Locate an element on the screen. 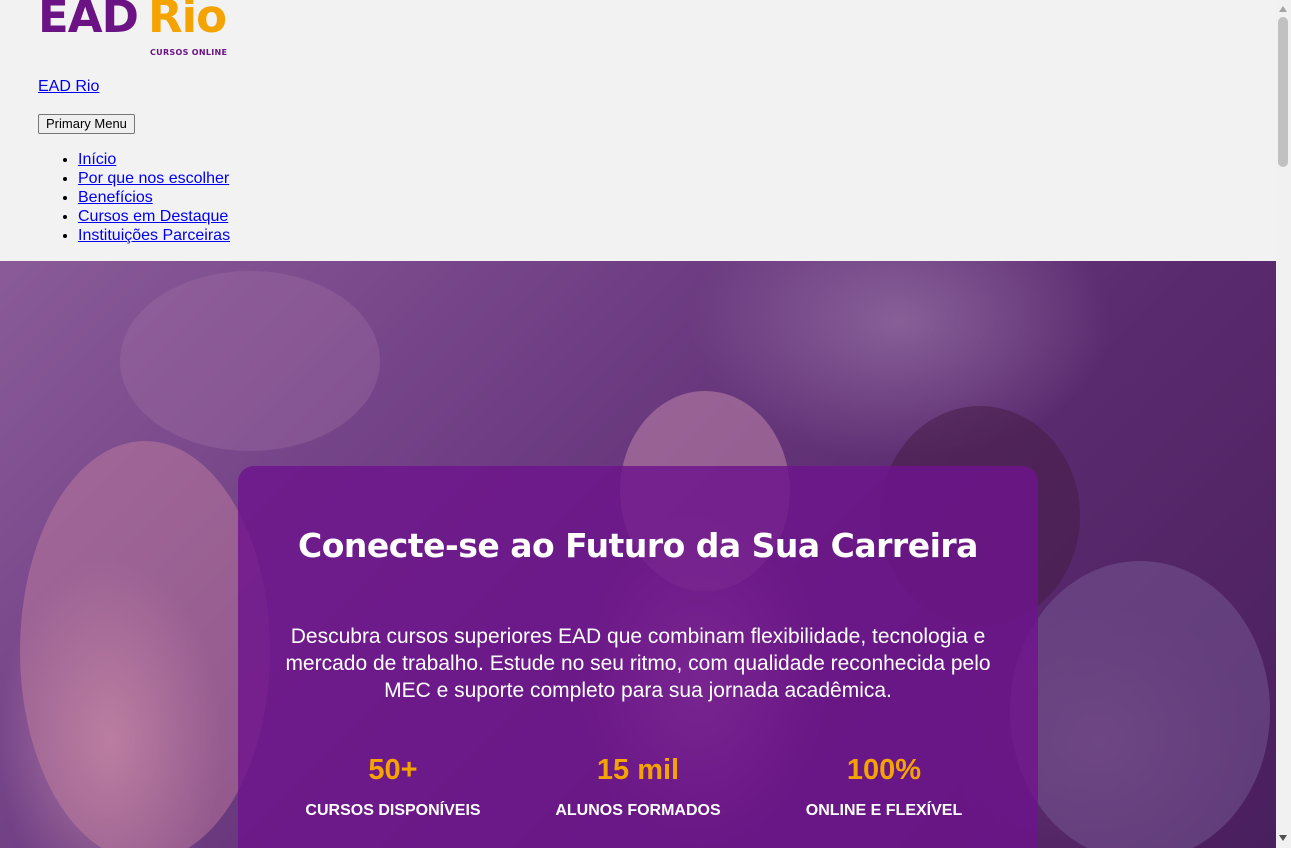 This screenshot has height=848, width=1291. nav-item: Benefícios is located at coordinates (154, 197).